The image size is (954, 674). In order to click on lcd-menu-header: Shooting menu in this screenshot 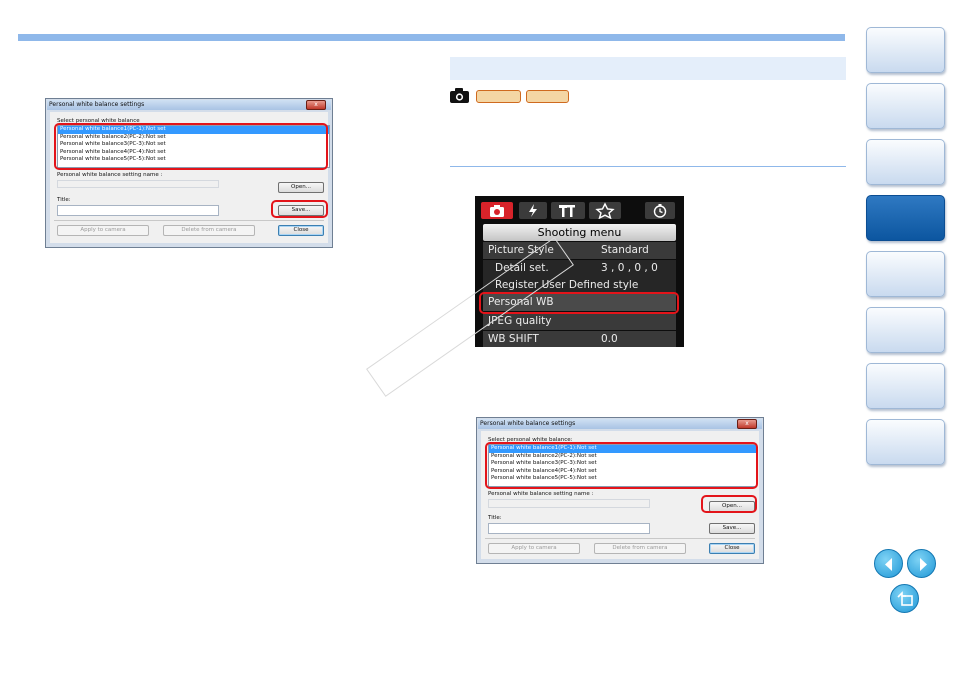, I will do `click(579, 232)`.